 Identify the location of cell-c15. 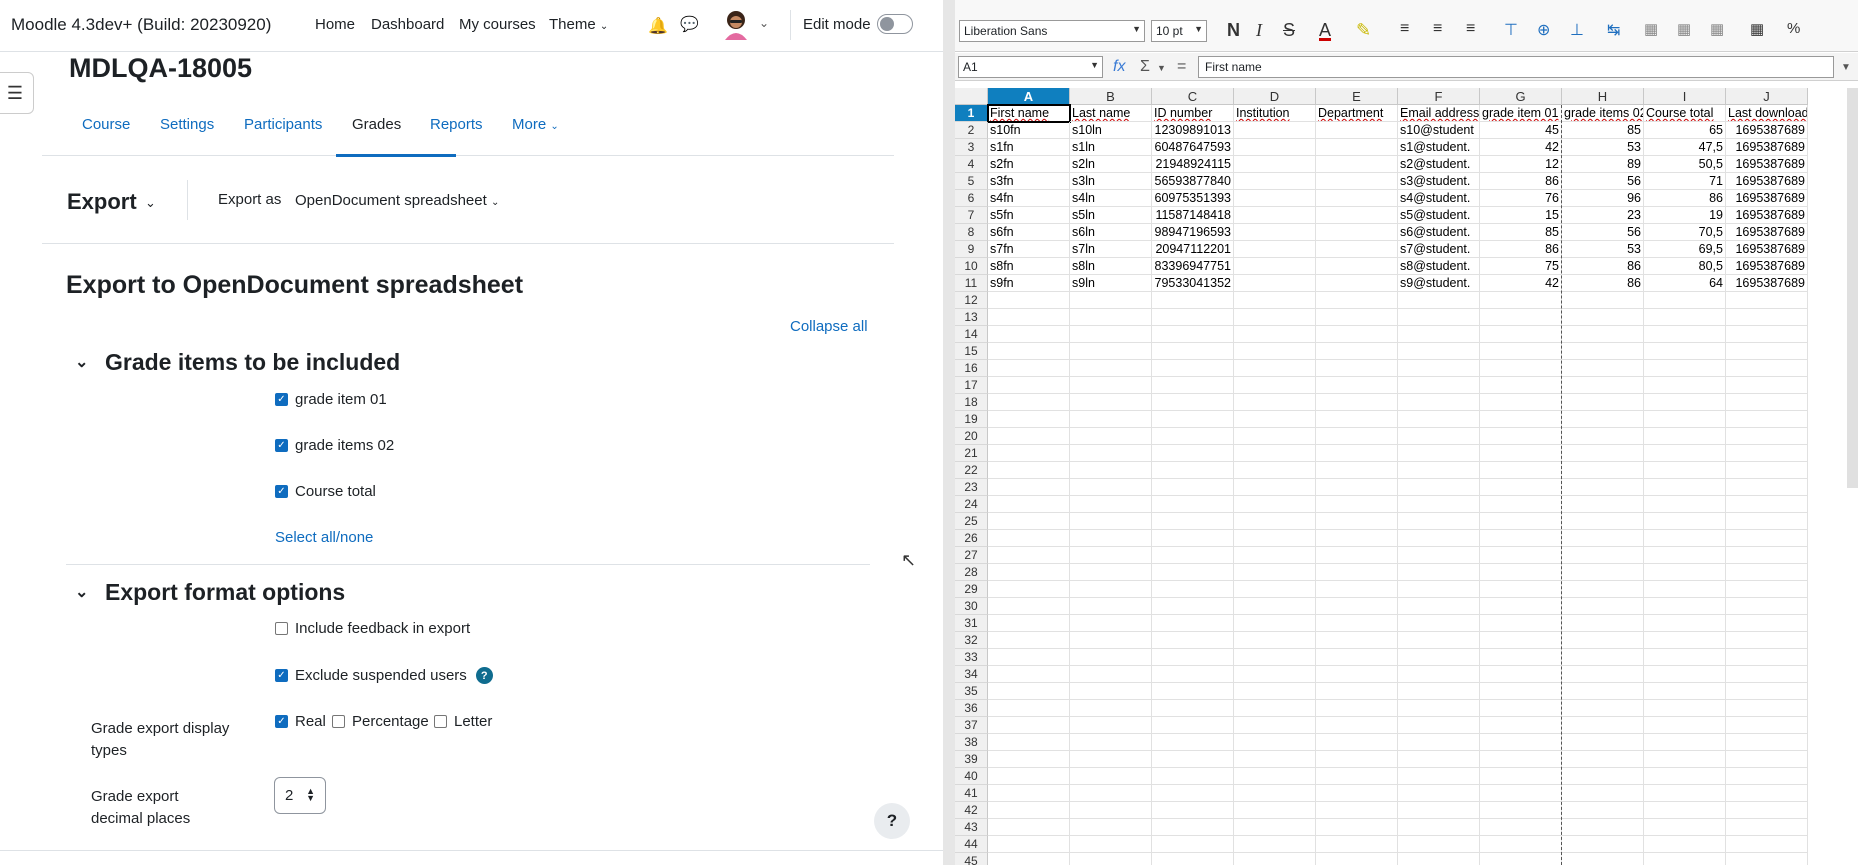
(1193, 351).